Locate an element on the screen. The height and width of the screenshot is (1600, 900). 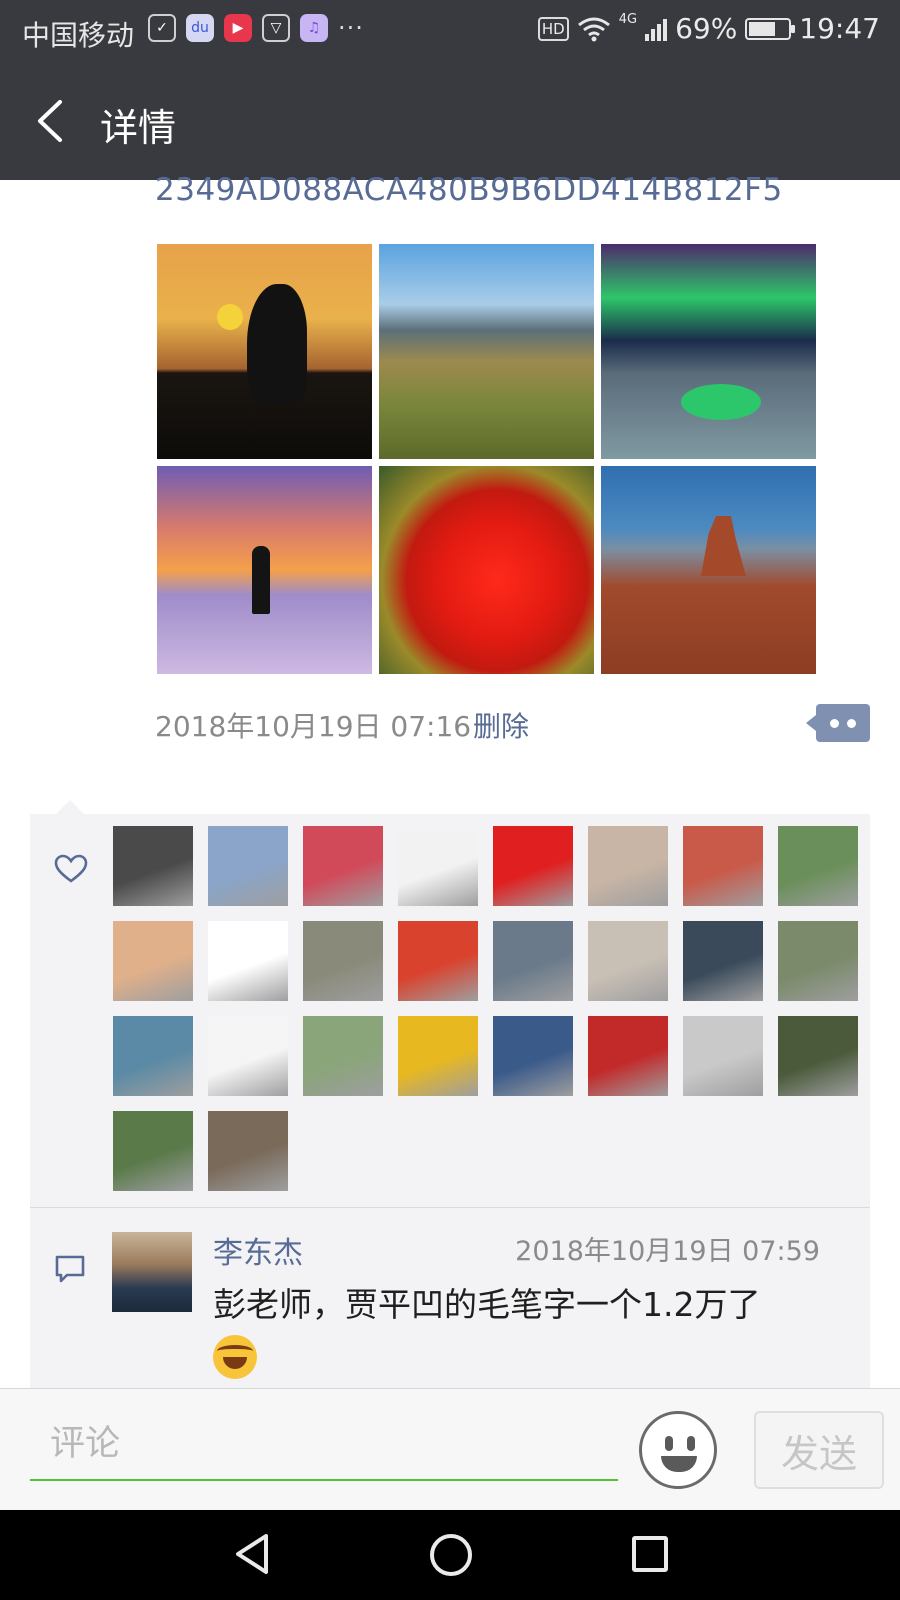
status-right: HD 4G 69% 19:47 is located at coordinates (708, 28).